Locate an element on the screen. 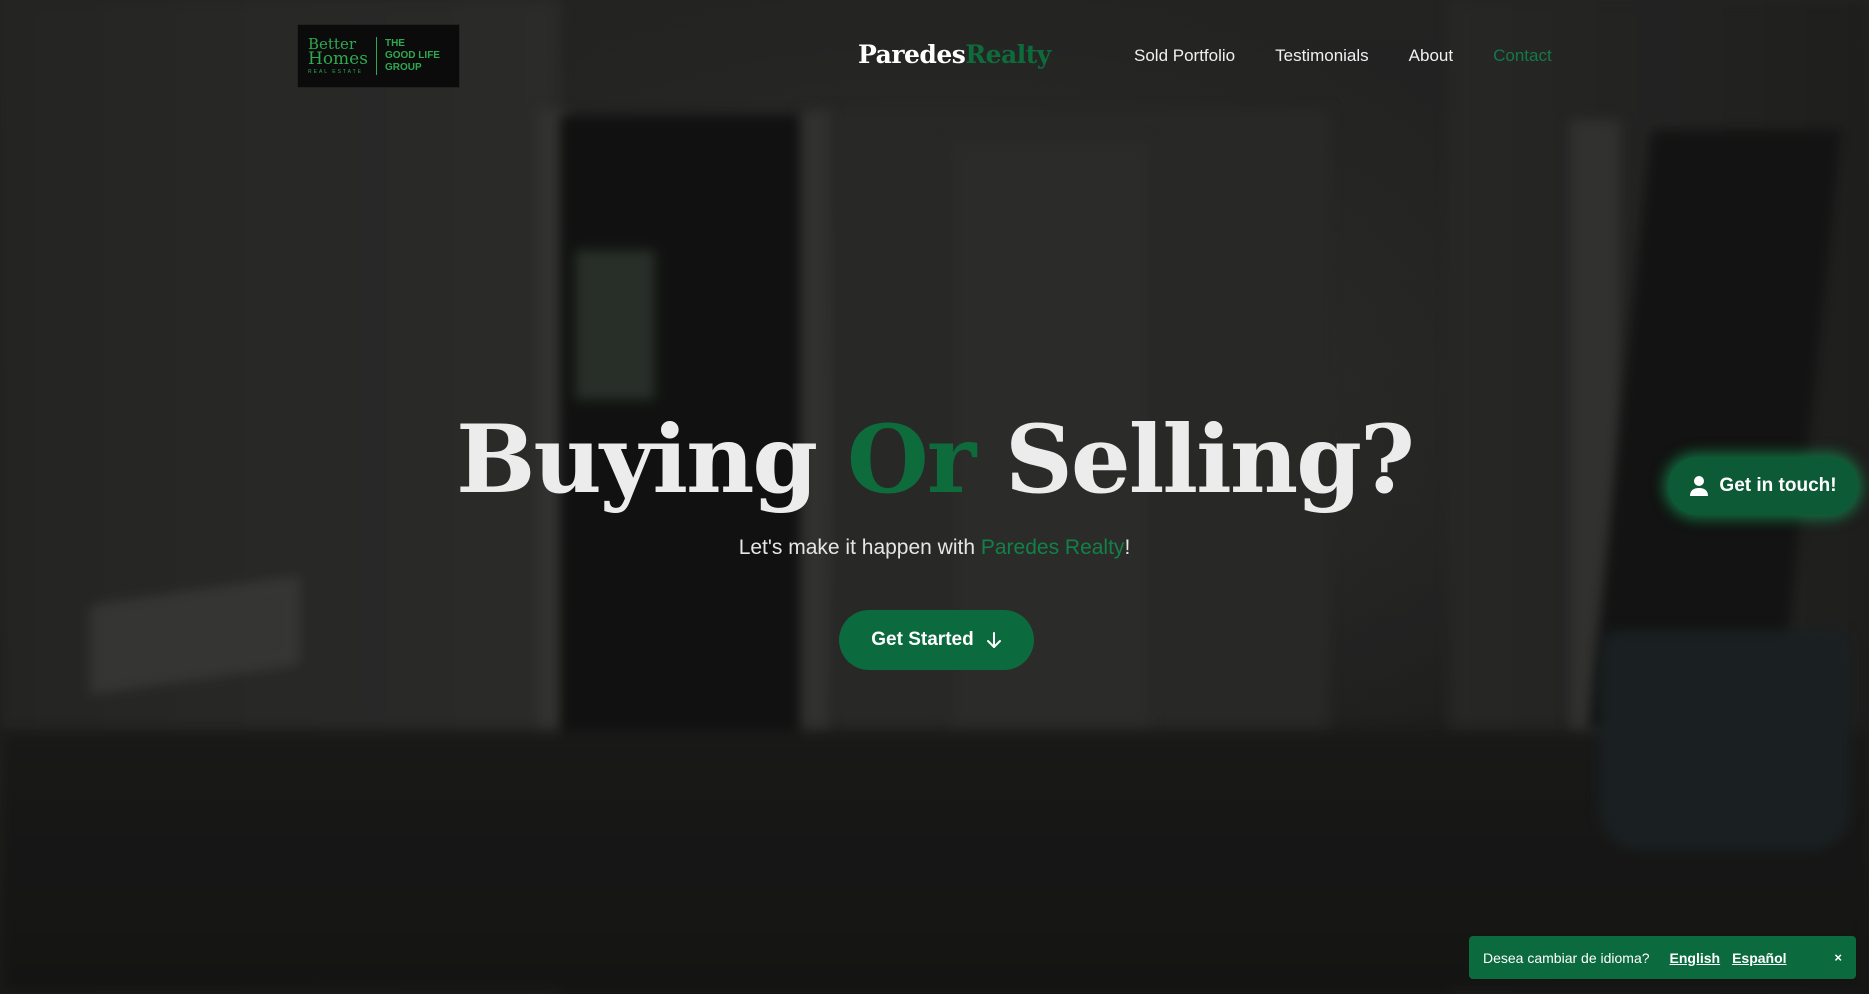  get-started-button: Get Started is located at coordinates (936, 640).